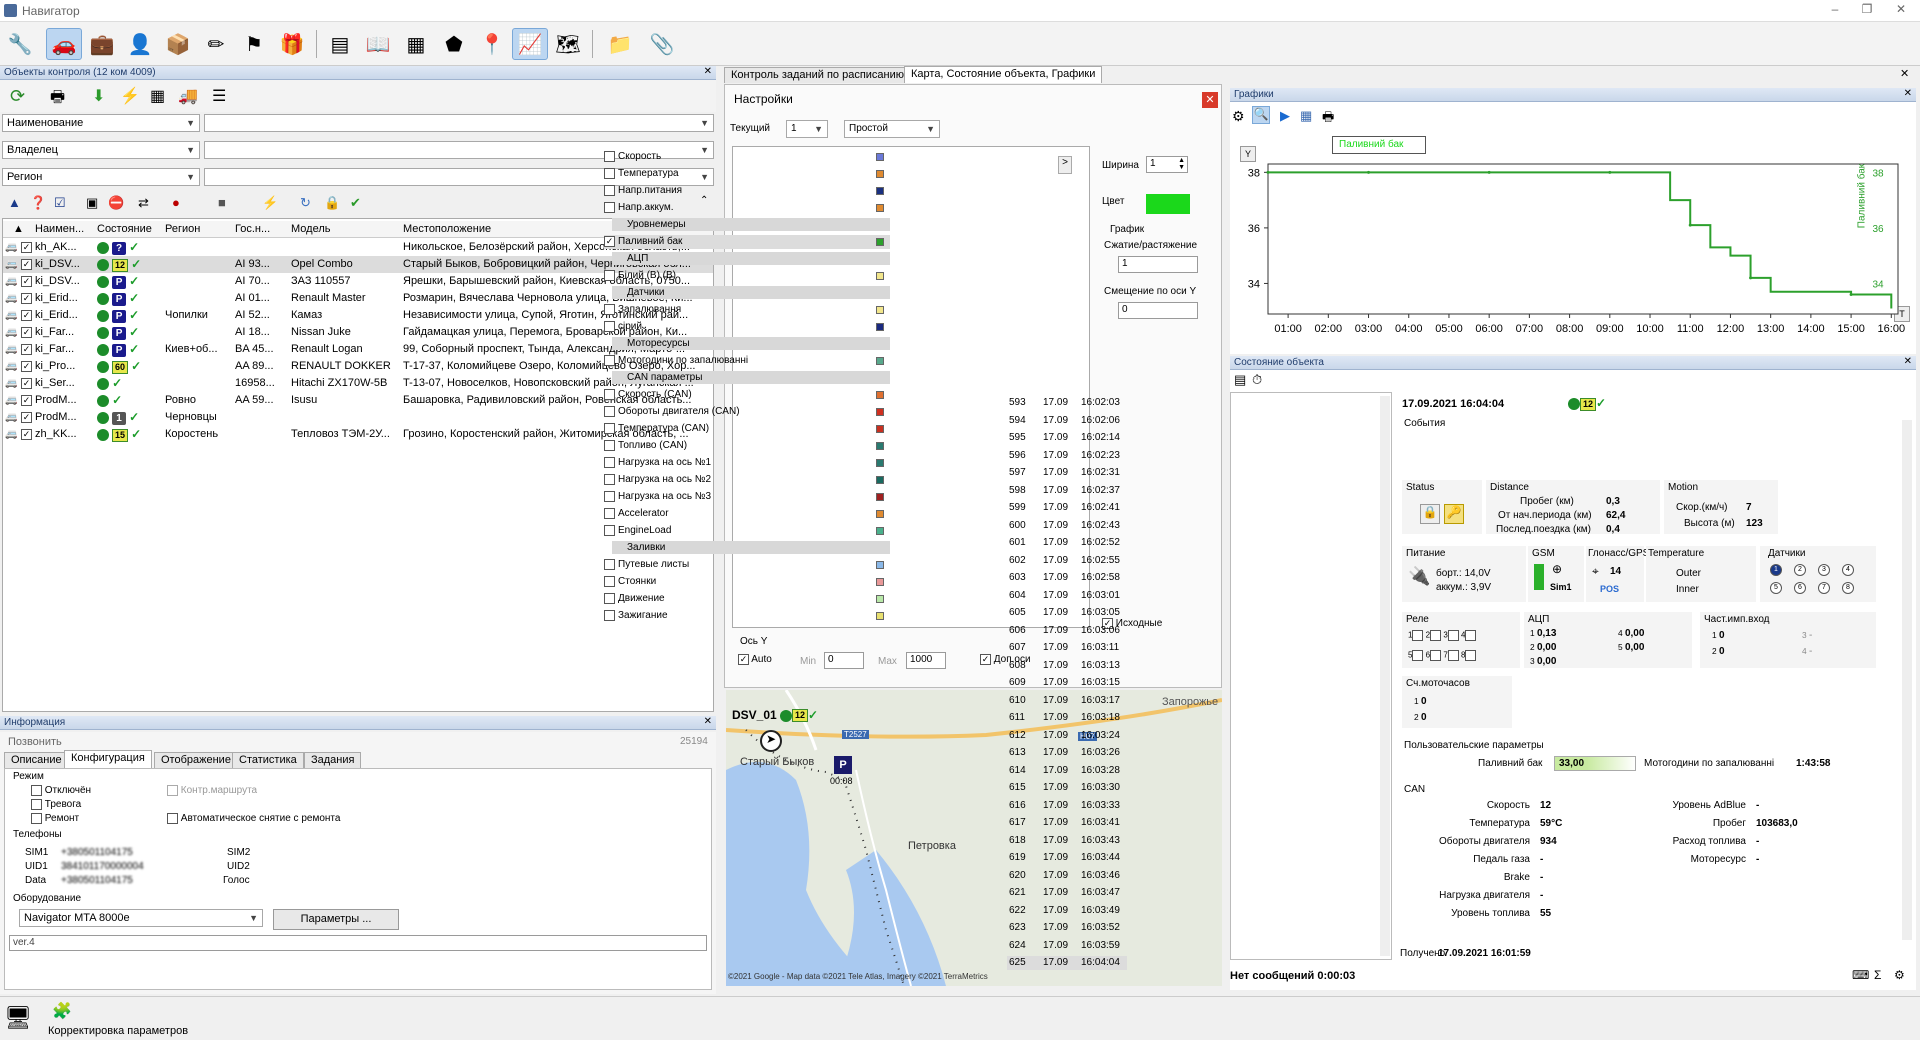 The height and width of the screenshot is (1040, 1920). What do you see at coordinates (1067, 473) in the screenshot?
I see `message-row: 597 17.09 16:02:31` at bounding box center [1067, 473].